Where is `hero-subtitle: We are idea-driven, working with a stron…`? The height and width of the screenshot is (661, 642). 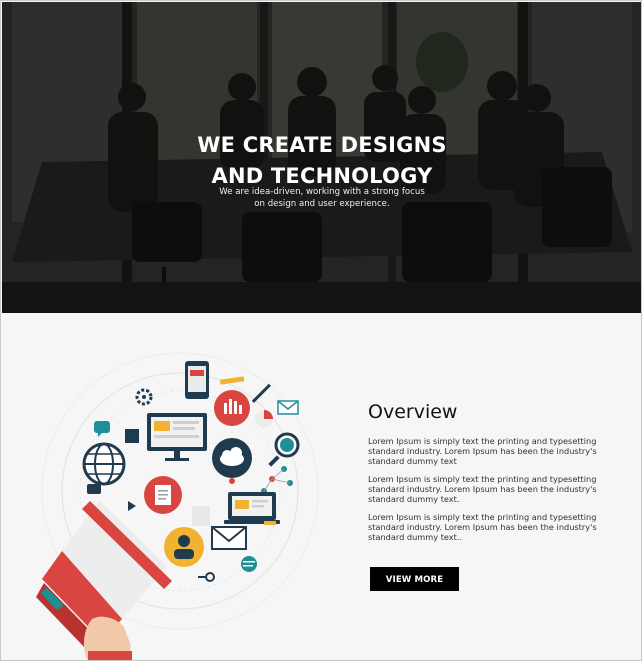 hero-subtitle: We are idea-driven, working with a stron… is located at coordinates (321, 198).